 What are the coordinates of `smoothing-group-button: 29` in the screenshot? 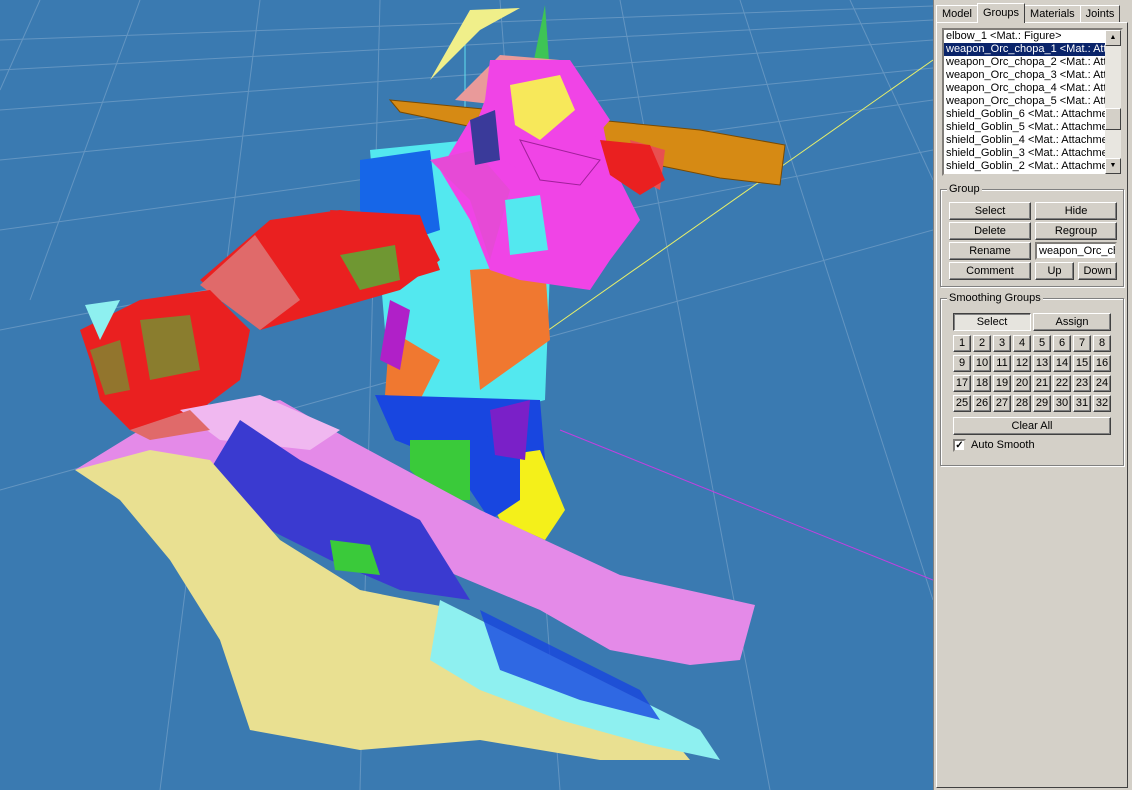 It's located at (1042, 403).